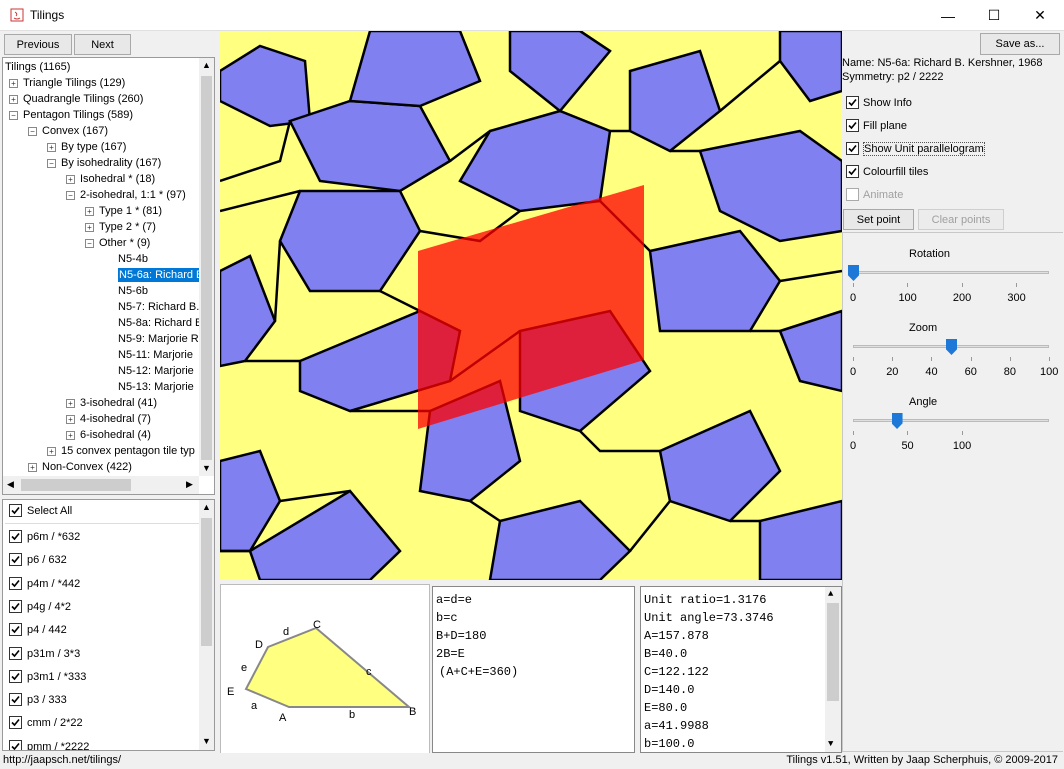  What do you see at coordinates (953, 428) in the screenshot?
I see `angle-slider: Angle 0 50 100` at bounding box center [953, 428].